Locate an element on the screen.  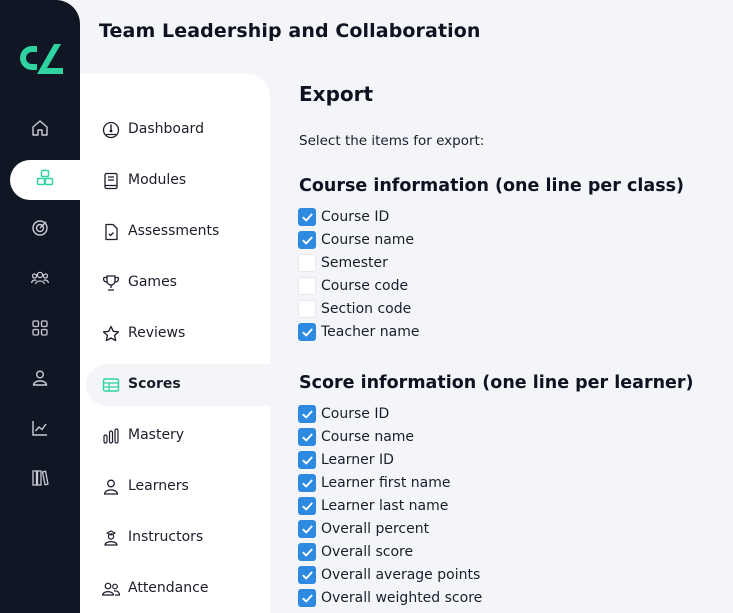
checkbox-label: Overall average points is located at coordinates (401, 575).